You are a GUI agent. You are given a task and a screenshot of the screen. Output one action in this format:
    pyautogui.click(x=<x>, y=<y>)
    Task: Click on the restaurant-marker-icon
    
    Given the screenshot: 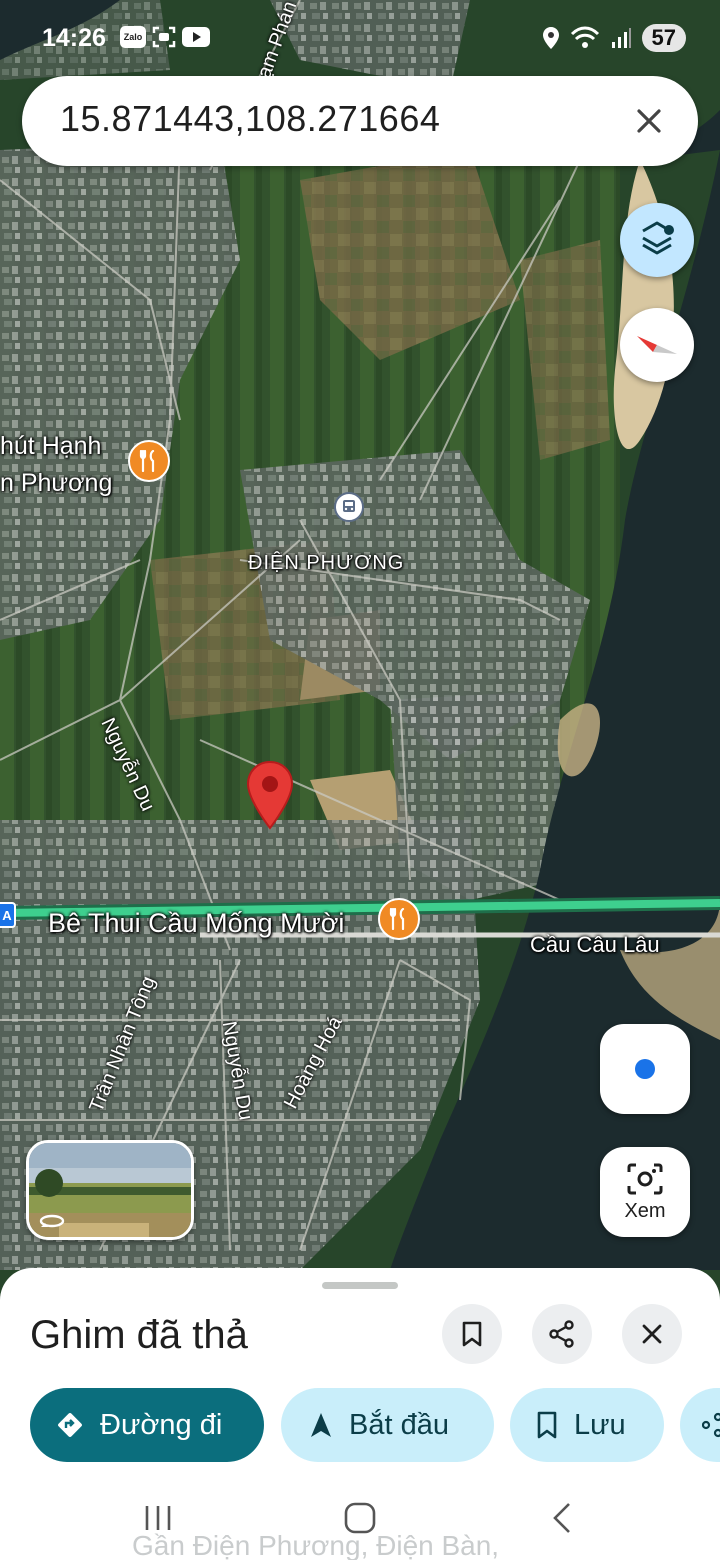 What is the action you would take?
    pyautogui.click(x=399, y=919)
    